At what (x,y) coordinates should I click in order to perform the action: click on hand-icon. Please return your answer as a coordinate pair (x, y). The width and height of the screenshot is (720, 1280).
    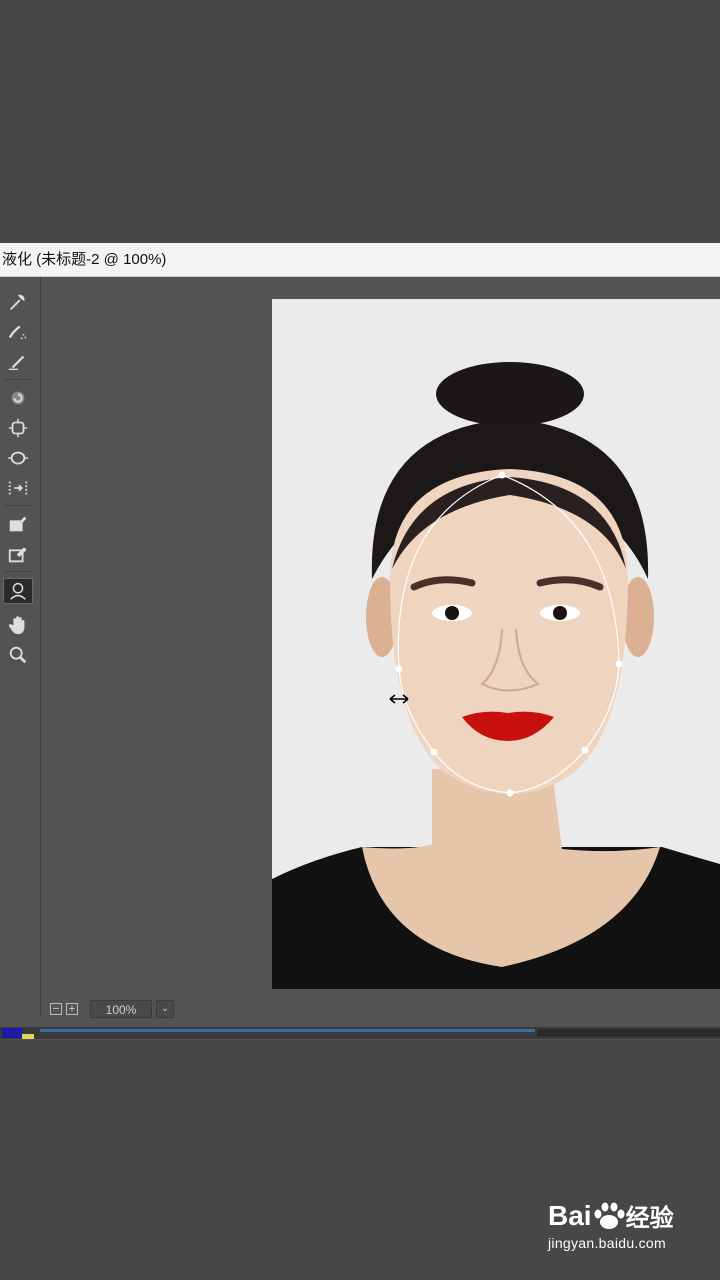
    Looking at the image, I should click on (16, 625).